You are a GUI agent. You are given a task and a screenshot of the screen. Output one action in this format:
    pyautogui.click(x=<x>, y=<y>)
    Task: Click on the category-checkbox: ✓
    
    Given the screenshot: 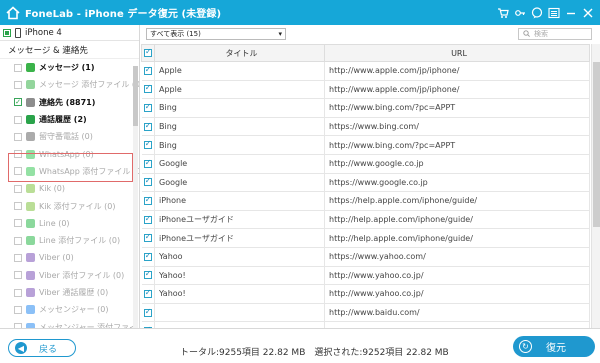 What is the action you would take?
    pyautogui.click(x=18, y=102)
    